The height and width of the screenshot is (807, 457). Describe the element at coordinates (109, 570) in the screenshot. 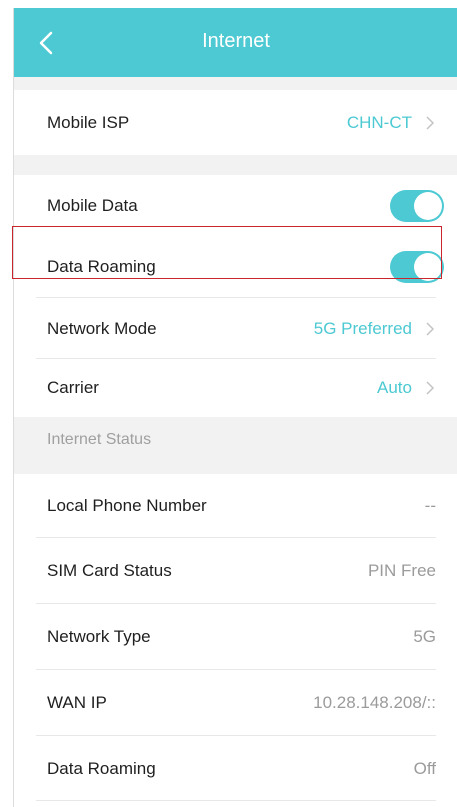

I see `status-label: SIM Card Status` at that location.